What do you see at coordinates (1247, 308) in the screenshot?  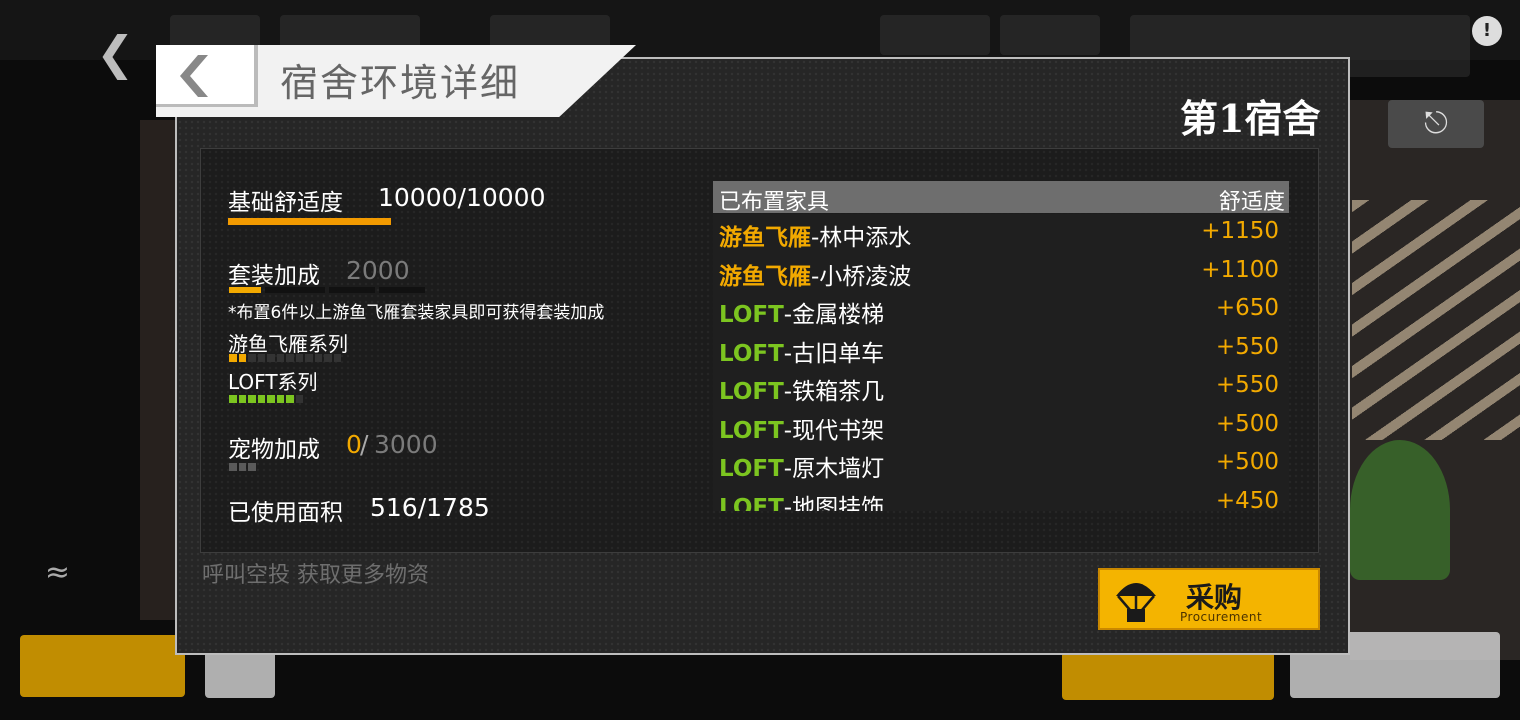 I see `comfort-value: +650` at bounding box center [1247, 308].